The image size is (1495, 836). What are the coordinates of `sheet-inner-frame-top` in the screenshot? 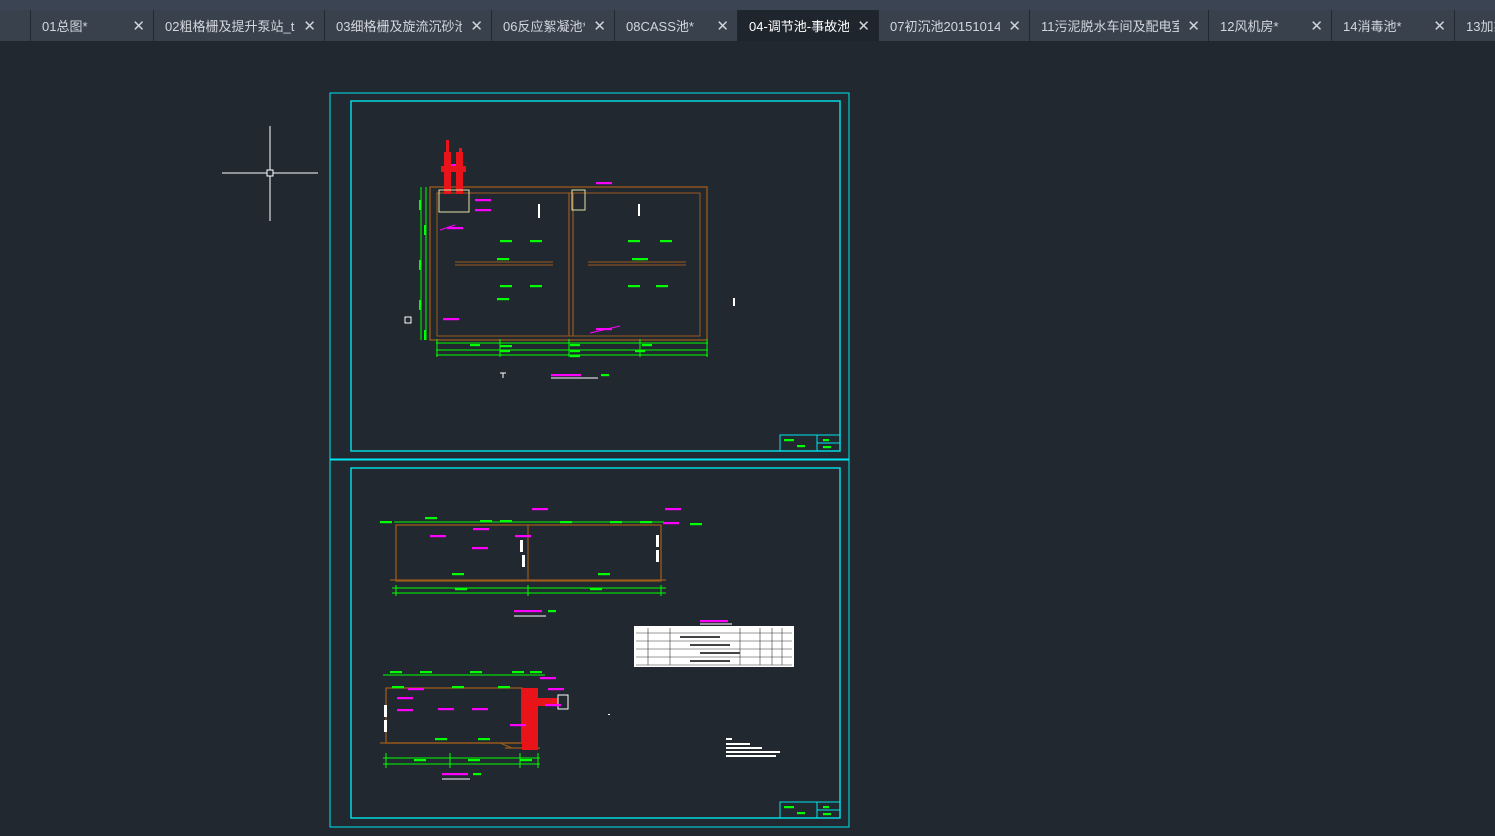 It's located at (595, 276).